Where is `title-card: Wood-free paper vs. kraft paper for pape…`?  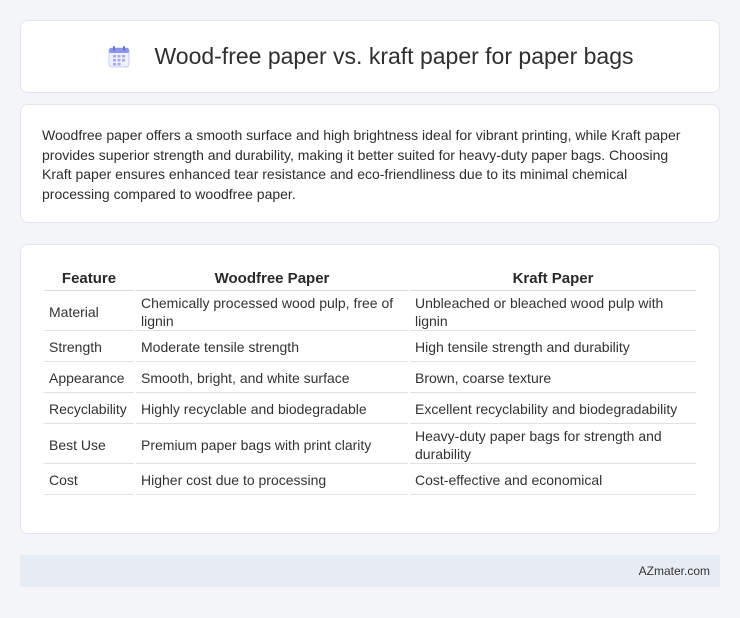
title-card: Wood-free paper vs. kraft paper for pape… is located at coordinates (370, 56).